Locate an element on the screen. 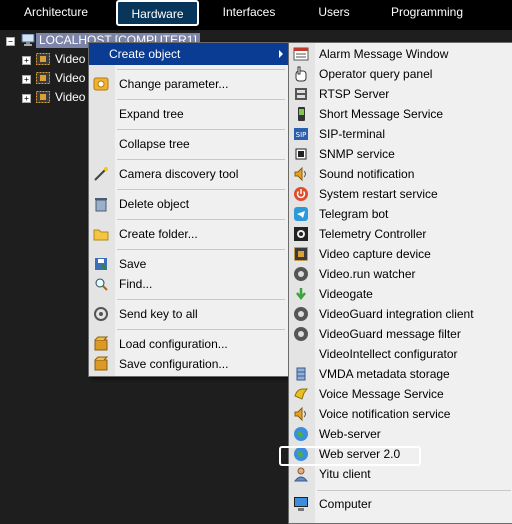 This screenshot has height=524, width=512. submenu-item-label: Alarm Message Window is located at coordinates (384, 54).